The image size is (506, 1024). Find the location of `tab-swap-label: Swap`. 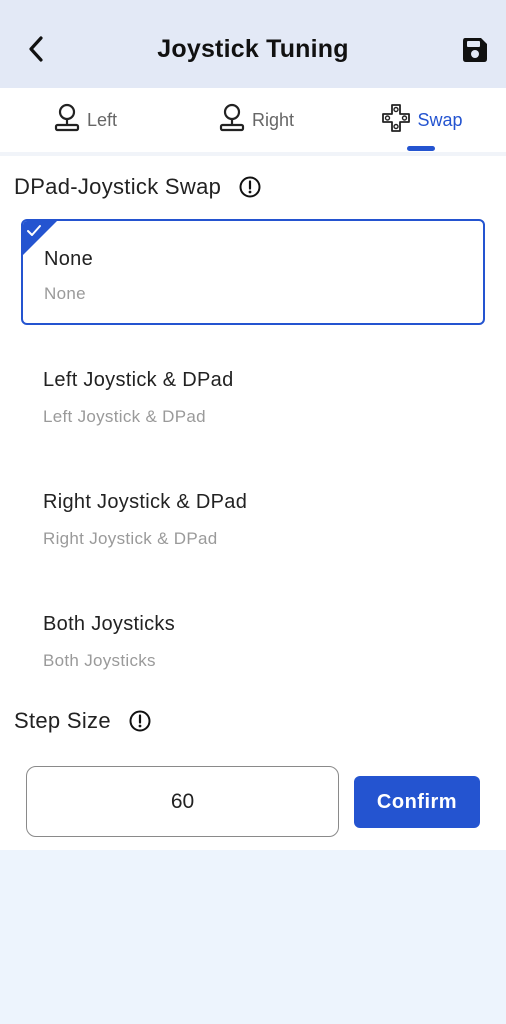

tab-swap-label: Swap is located at coordinates (440, 119).